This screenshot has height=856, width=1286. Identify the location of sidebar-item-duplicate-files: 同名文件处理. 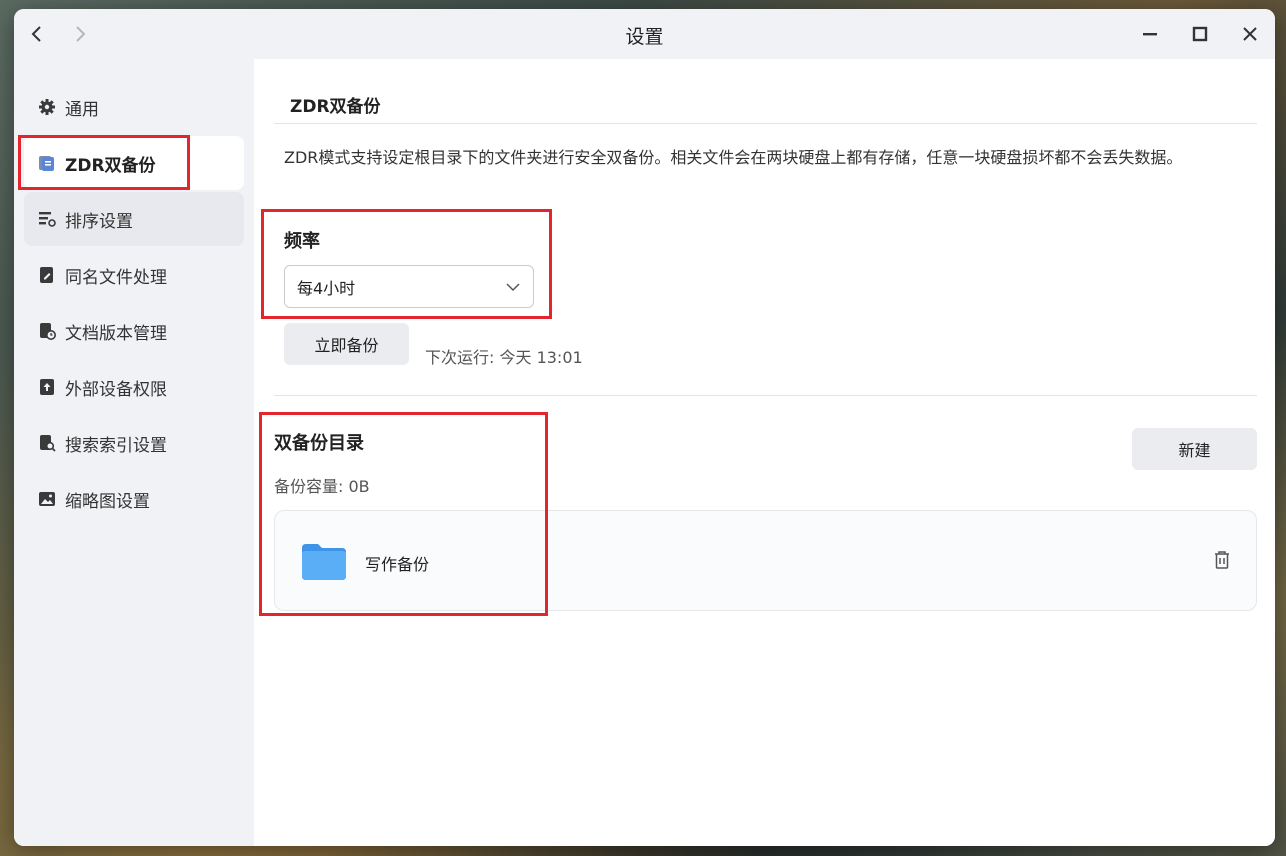
(134, 275).